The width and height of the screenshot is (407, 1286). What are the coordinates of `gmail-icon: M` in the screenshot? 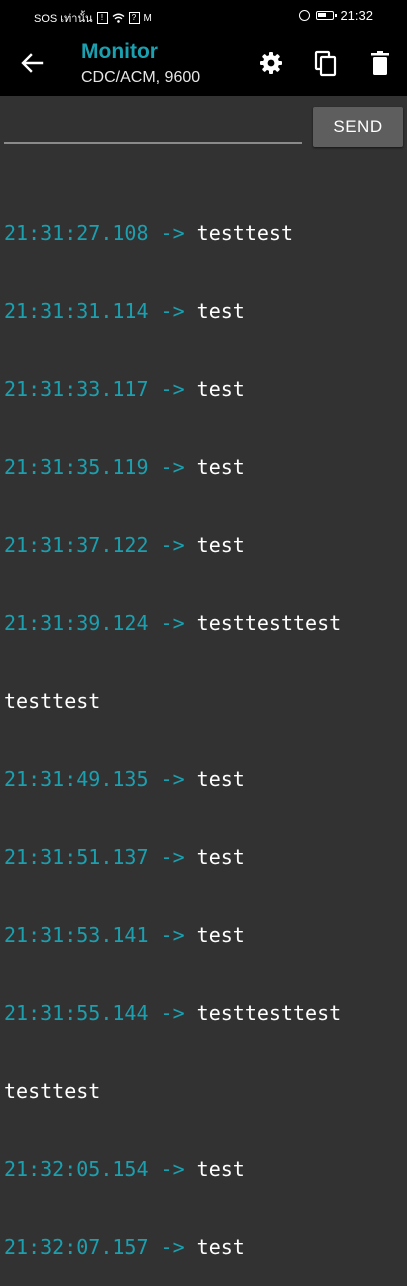 It's located at (147, 18).